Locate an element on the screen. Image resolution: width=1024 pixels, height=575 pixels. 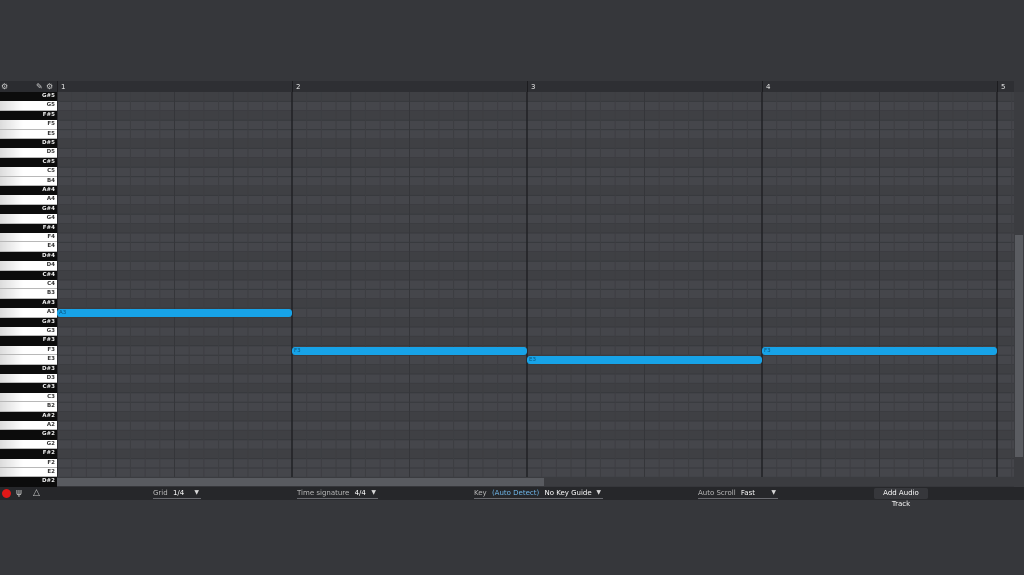
bar-number: 5 is located at coordinates (1001, 86).